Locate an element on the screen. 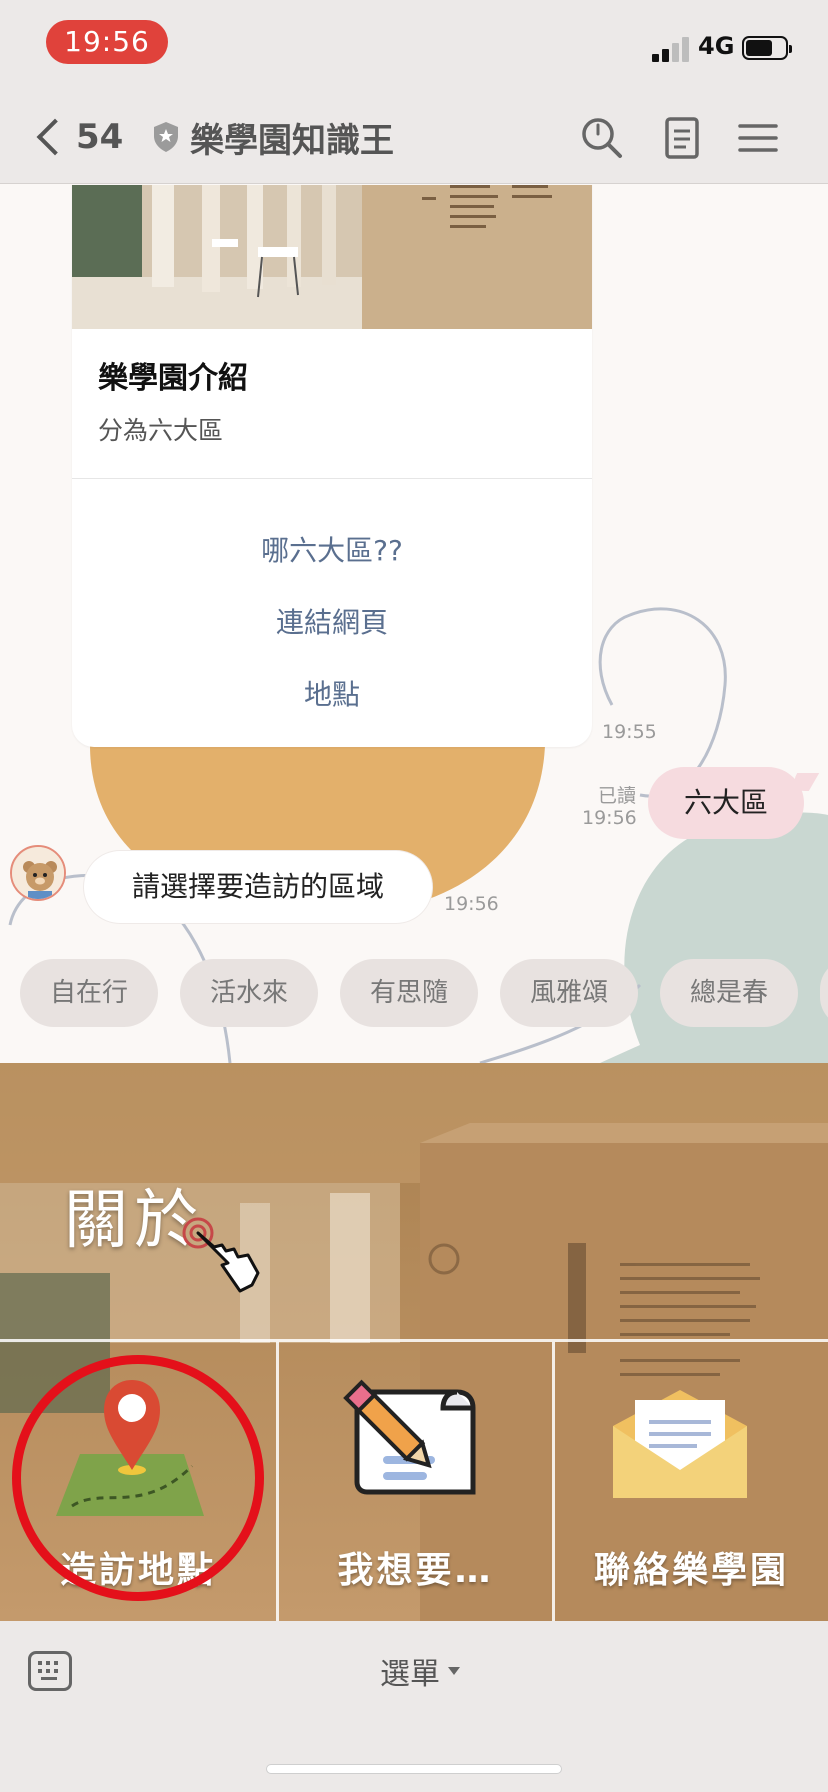  rich-menu-toggle: 選單 is located at coordinates (420, 1671).